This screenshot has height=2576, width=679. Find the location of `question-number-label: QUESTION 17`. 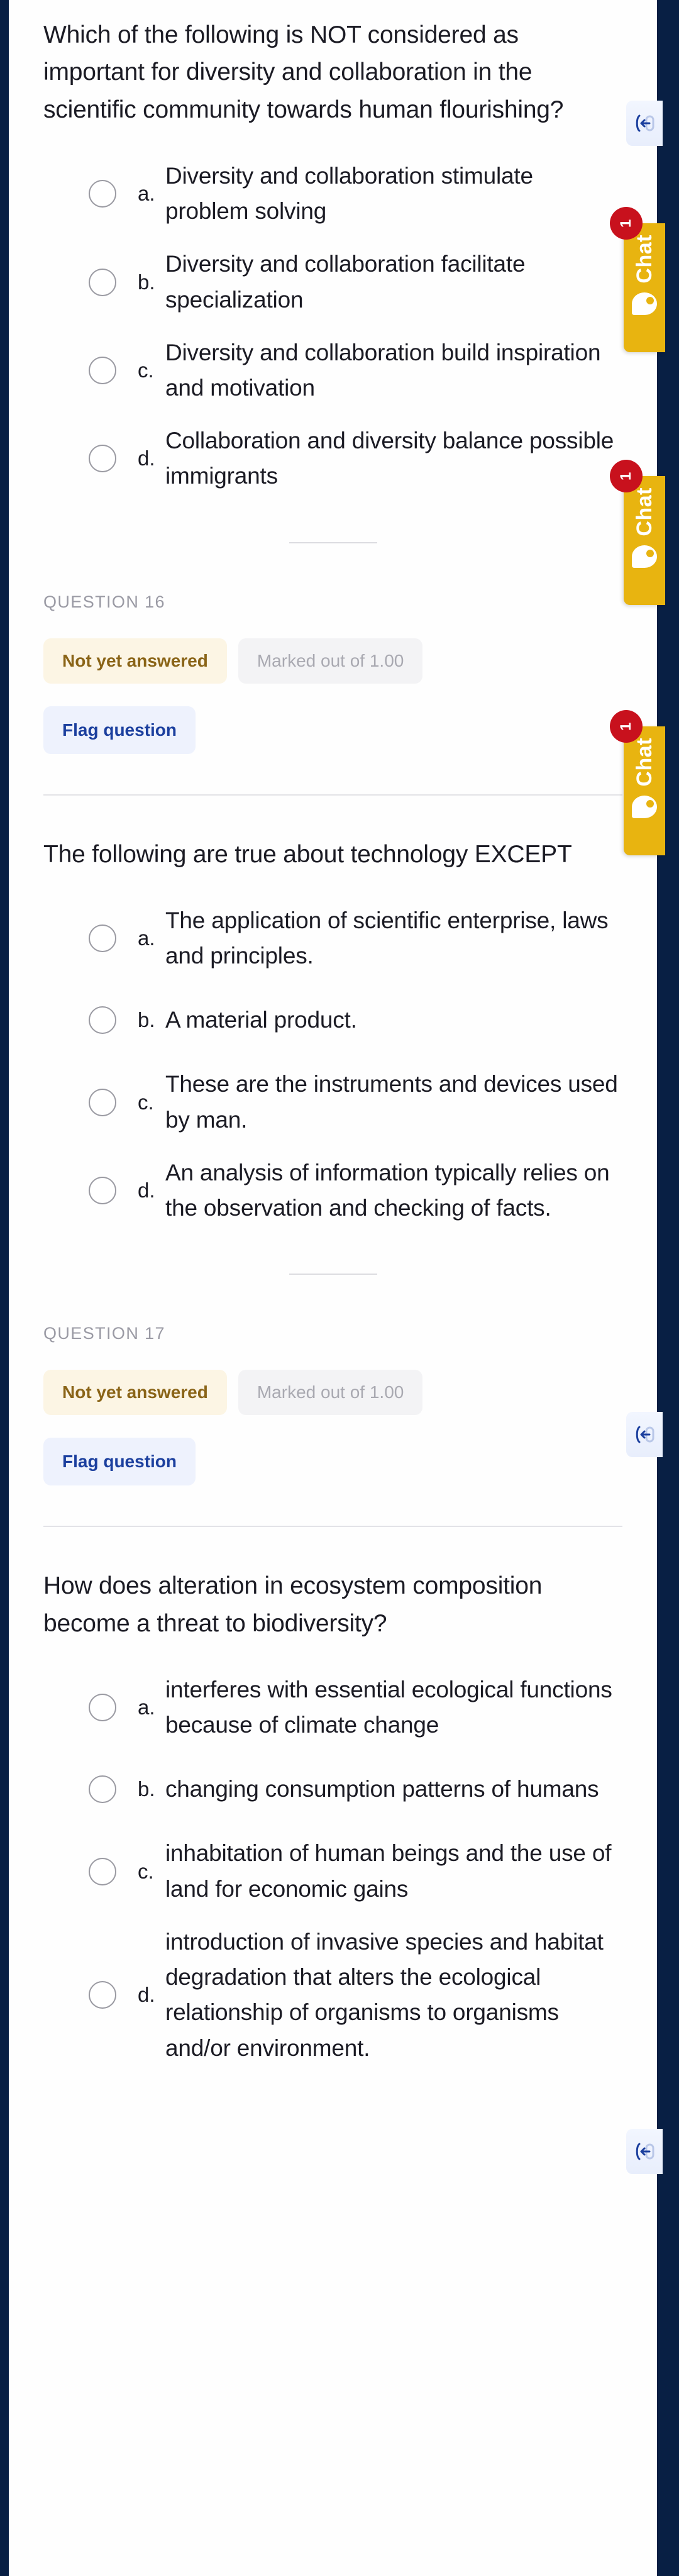

question-number-label: QUESTION 17 is located at coordinates (104, 1333).